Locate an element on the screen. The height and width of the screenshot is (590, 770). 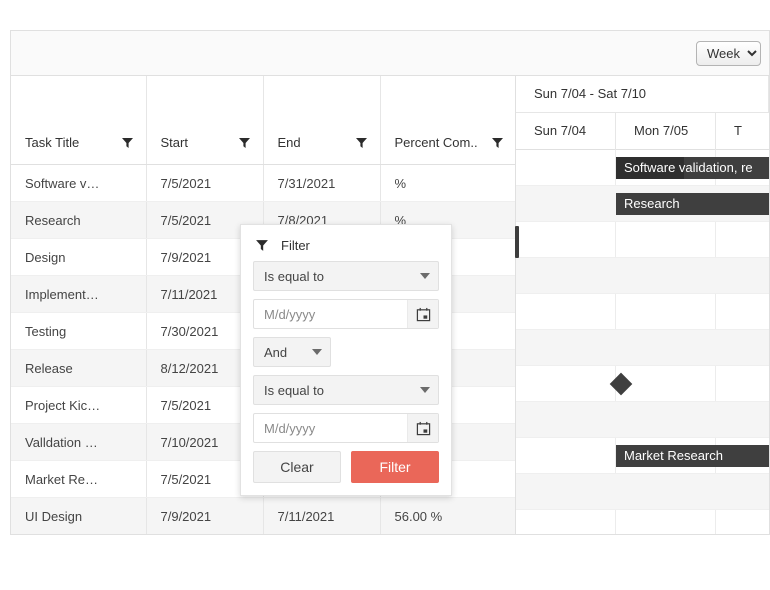
filter-dialog-buttons: Clear Filter is located at coordinates (346, 467).